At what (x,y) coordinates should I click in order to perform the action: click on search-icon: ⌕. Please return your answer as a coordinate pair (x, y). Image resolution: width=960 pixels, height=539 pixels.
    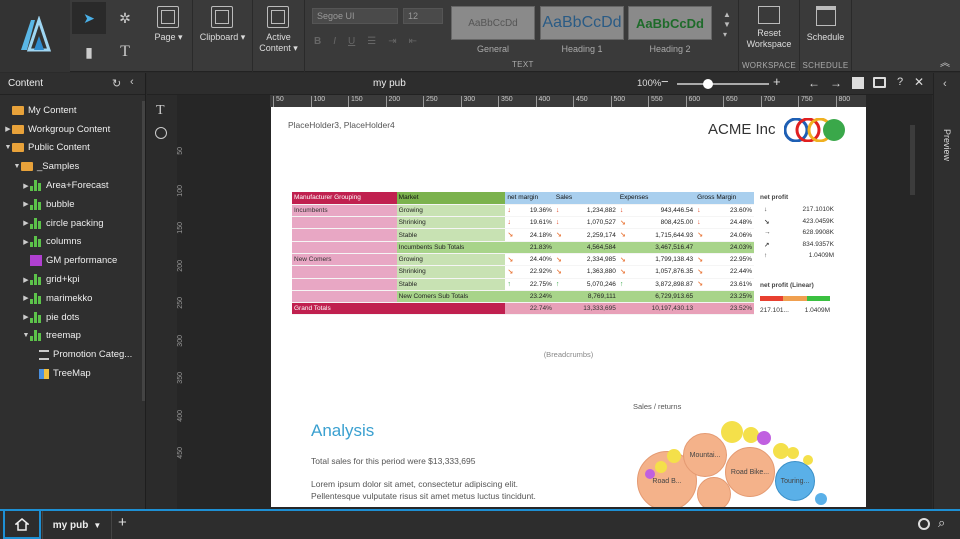
    Looking at the image, I should click on (941, 523).